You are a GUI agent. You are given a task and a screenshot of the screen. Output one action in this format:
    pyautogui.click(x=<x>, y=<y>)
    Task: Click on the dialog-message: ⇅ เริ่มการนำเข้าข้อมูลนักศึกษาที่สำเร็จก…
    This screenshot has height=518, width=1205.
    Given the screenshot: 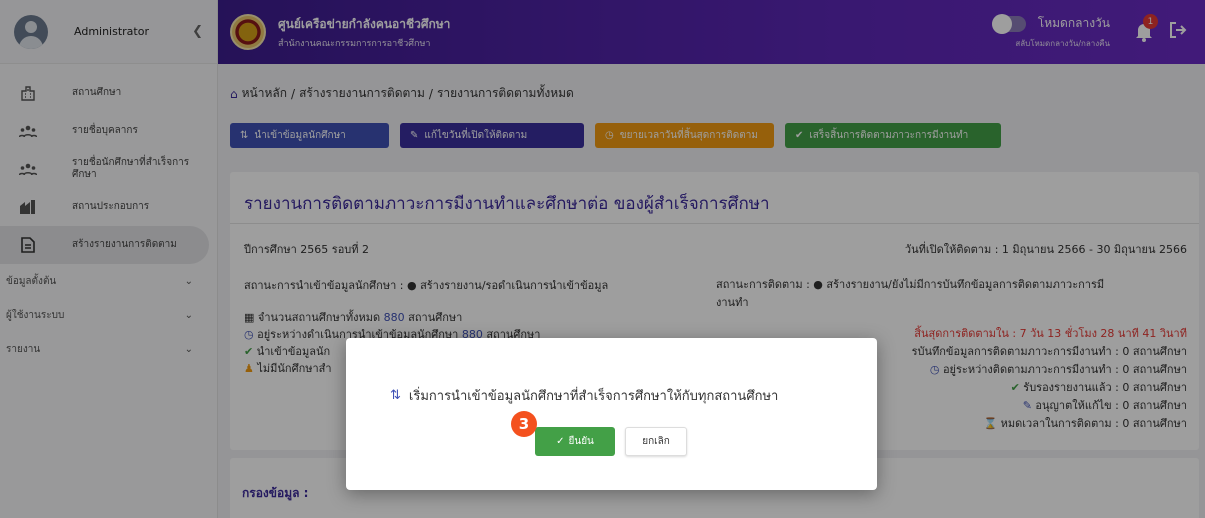 What is the action you would take?
    pyautogui.click(x=584, y=396)
    